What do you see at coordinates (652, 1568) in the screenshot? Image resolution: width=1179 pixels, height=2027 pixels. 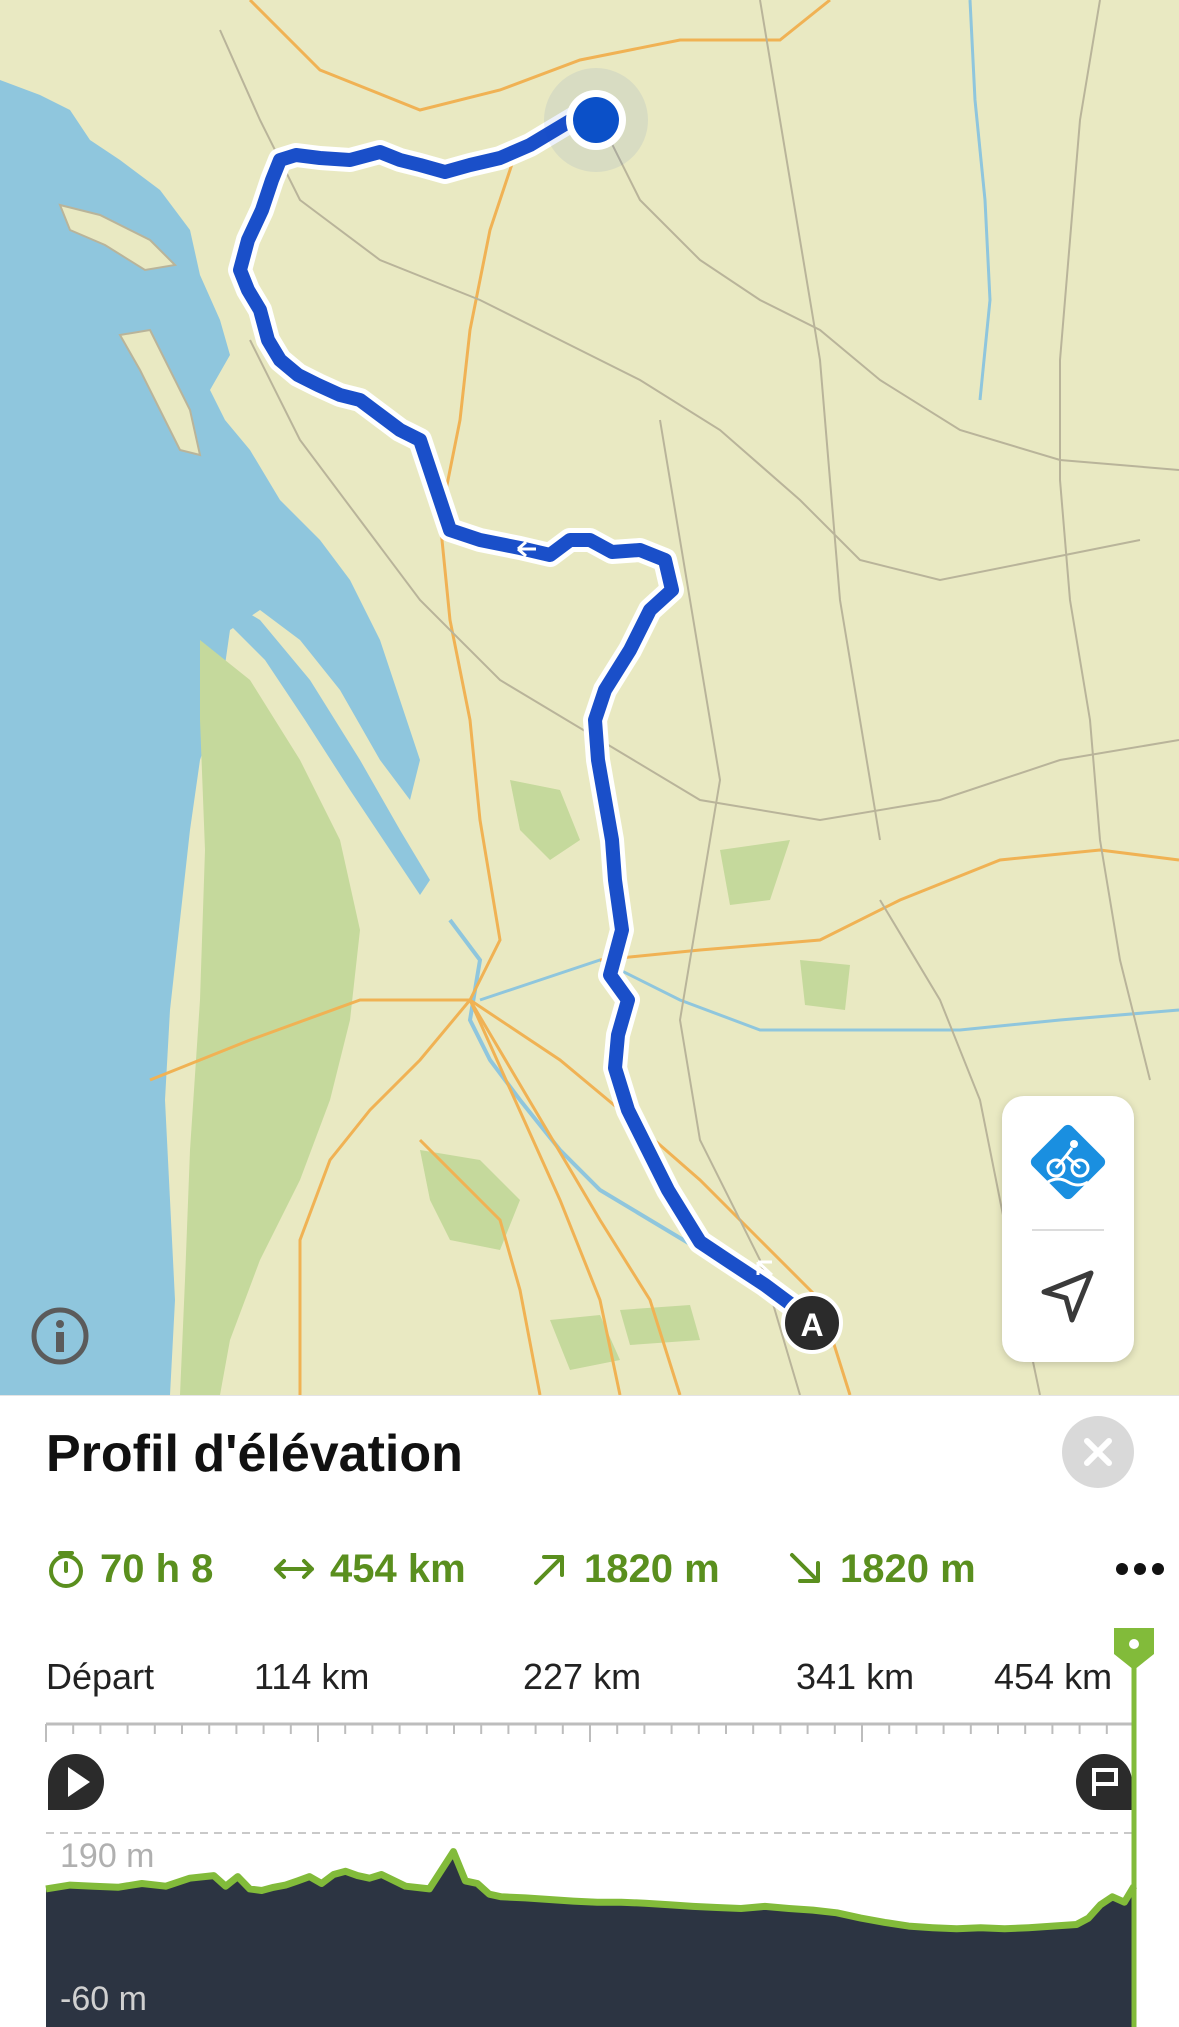 I see `ascent-value: 1820 m` at bounding box center [652, 1568].